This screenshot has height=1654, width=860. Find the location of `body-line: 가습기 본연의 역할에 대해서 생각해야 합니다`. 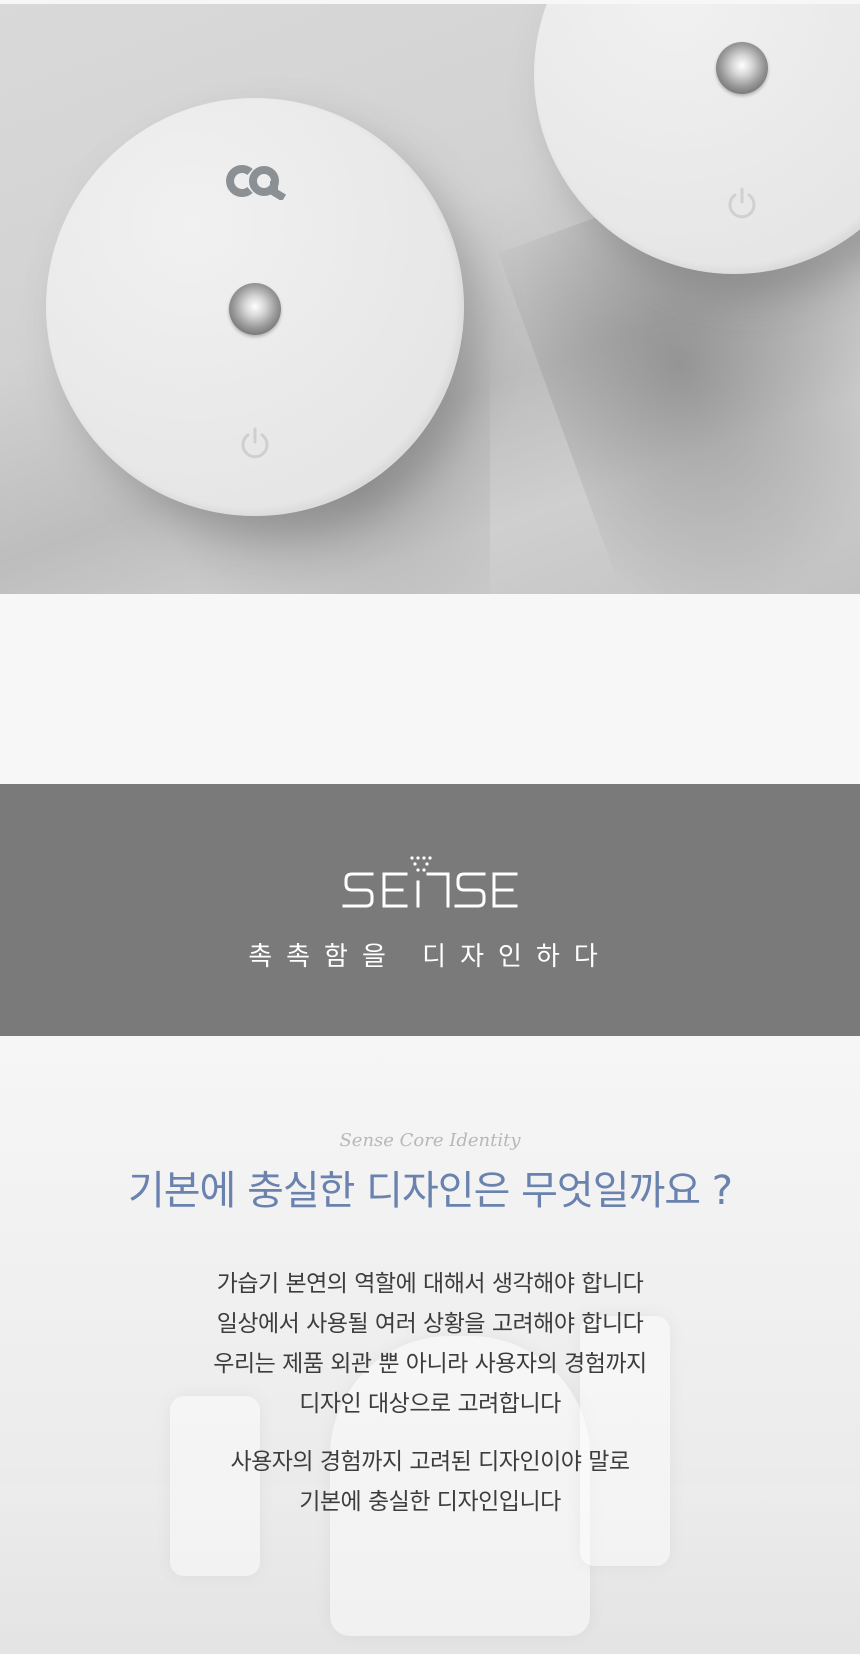

body-line: 가습기 본연의 역할에 대해서 생각해야 합니다 is located at coordinates (430, 1284).